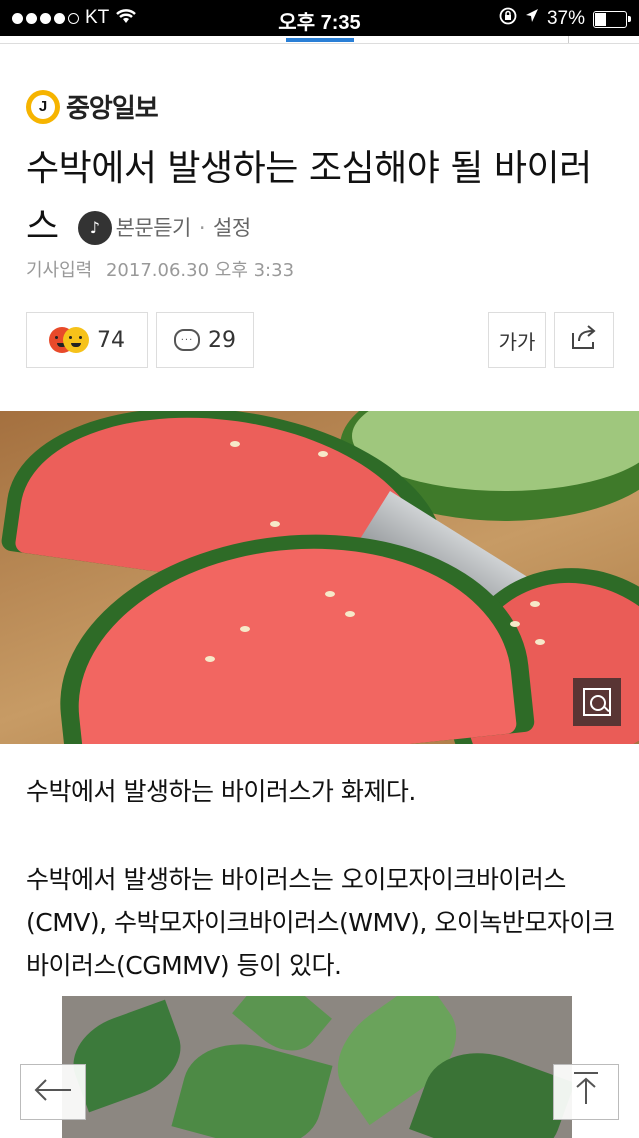 Image resolution: width=639 pixels, height=1138 pixels. I want to click on publisher-logo: J, so click(43, 106).